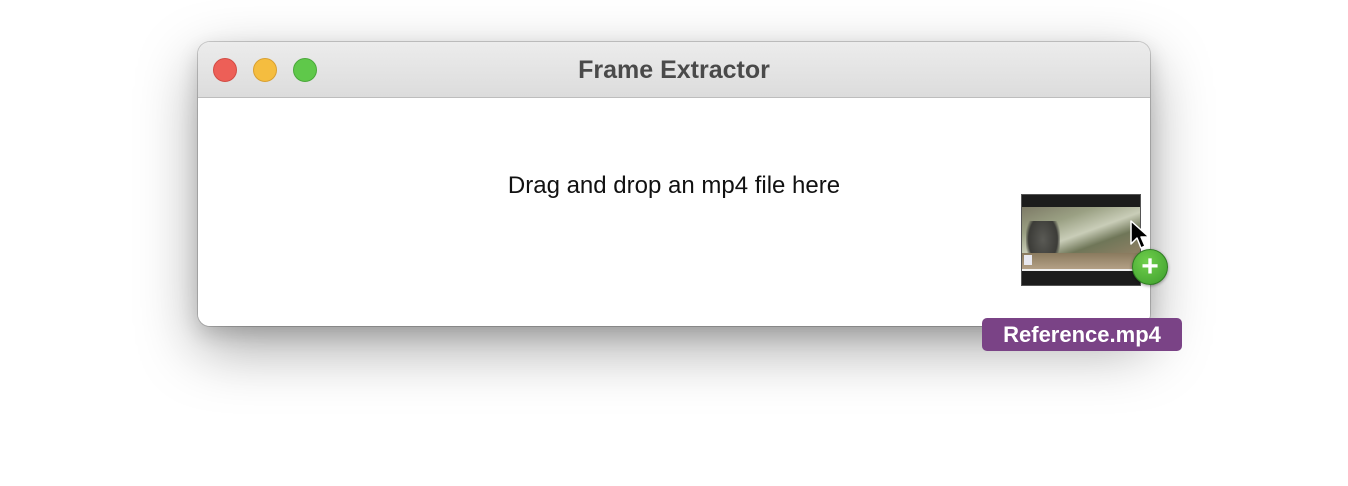 This screenshot has height=486, width=1348. Describe the element at coordinates (1081, 270) in the screenshot. I see `thumbnail-stripe` at that location.